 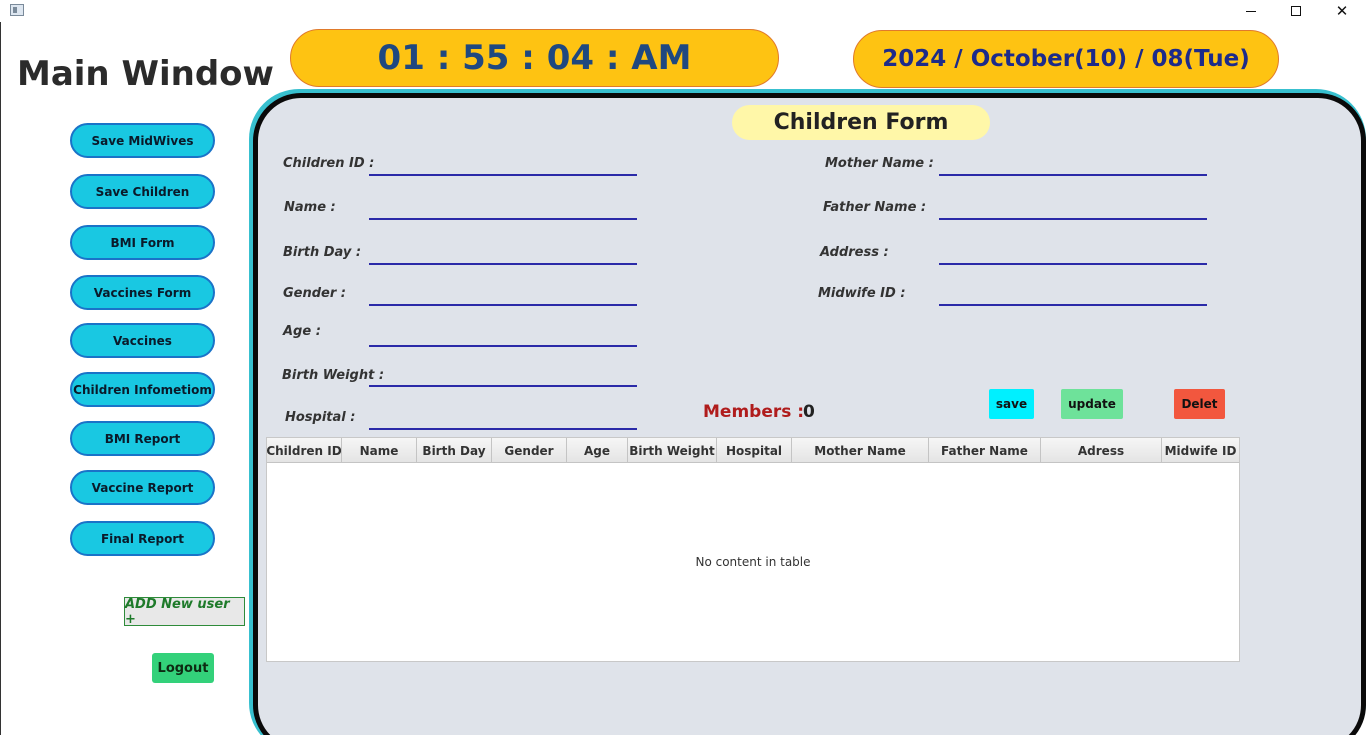 What do you see at coordinates (17, 10) in the screenshot?
I see `app-window-icon` at bounding box center [17, 10].